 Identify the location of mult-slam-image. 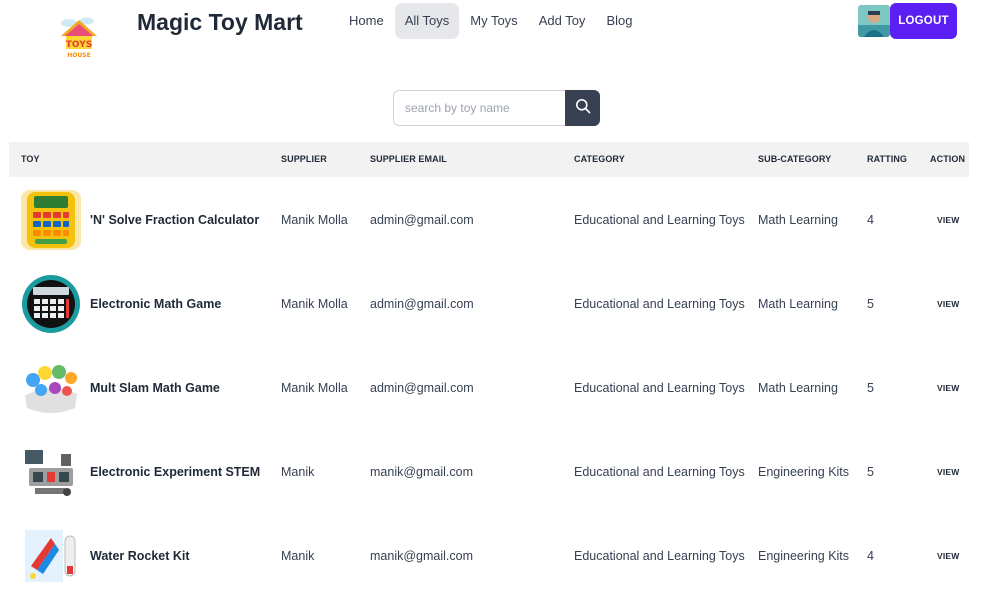
(51, 388).